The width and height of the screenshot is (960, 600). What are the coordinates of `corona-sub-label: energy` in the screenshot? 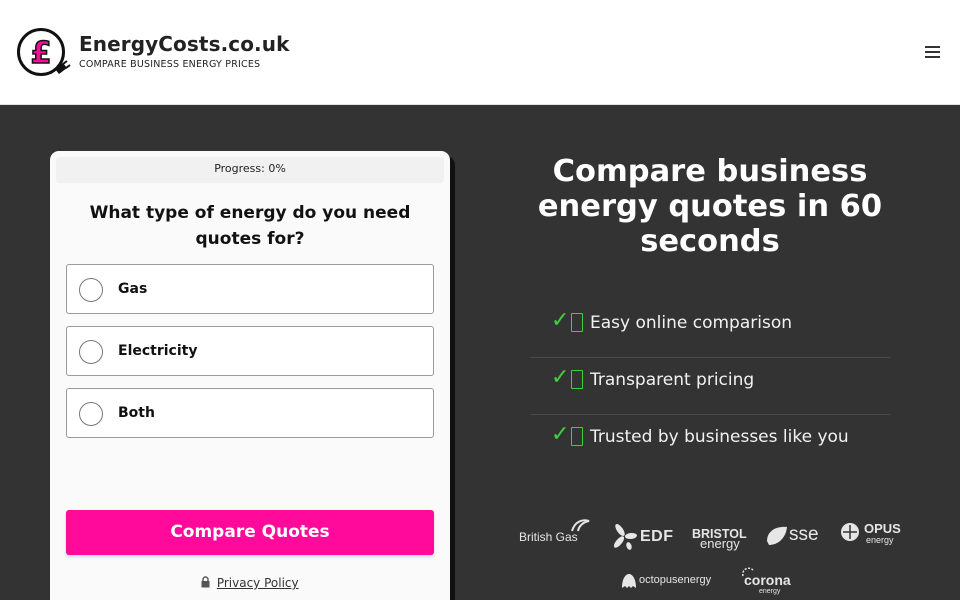 It's located at (770, 591).